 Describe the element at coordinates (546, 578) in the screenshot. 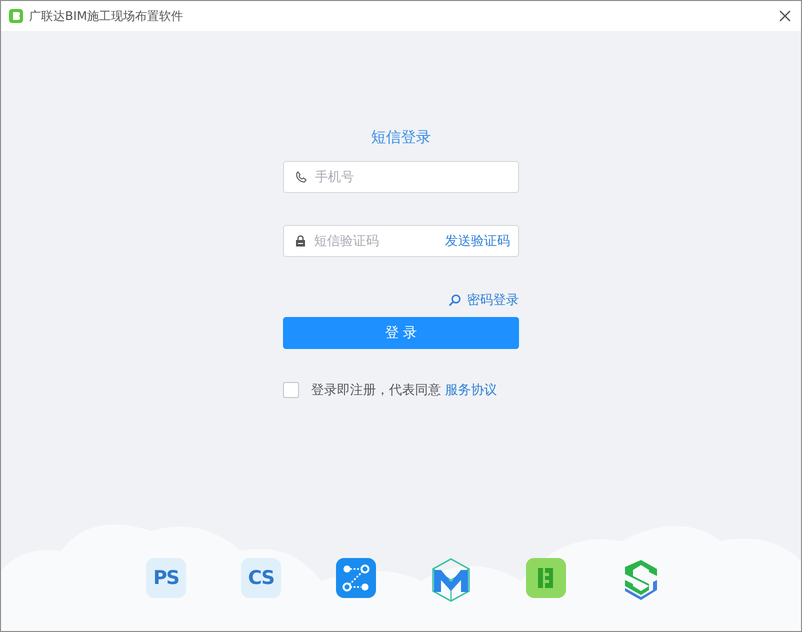

I see `document-app-icon` at that location.